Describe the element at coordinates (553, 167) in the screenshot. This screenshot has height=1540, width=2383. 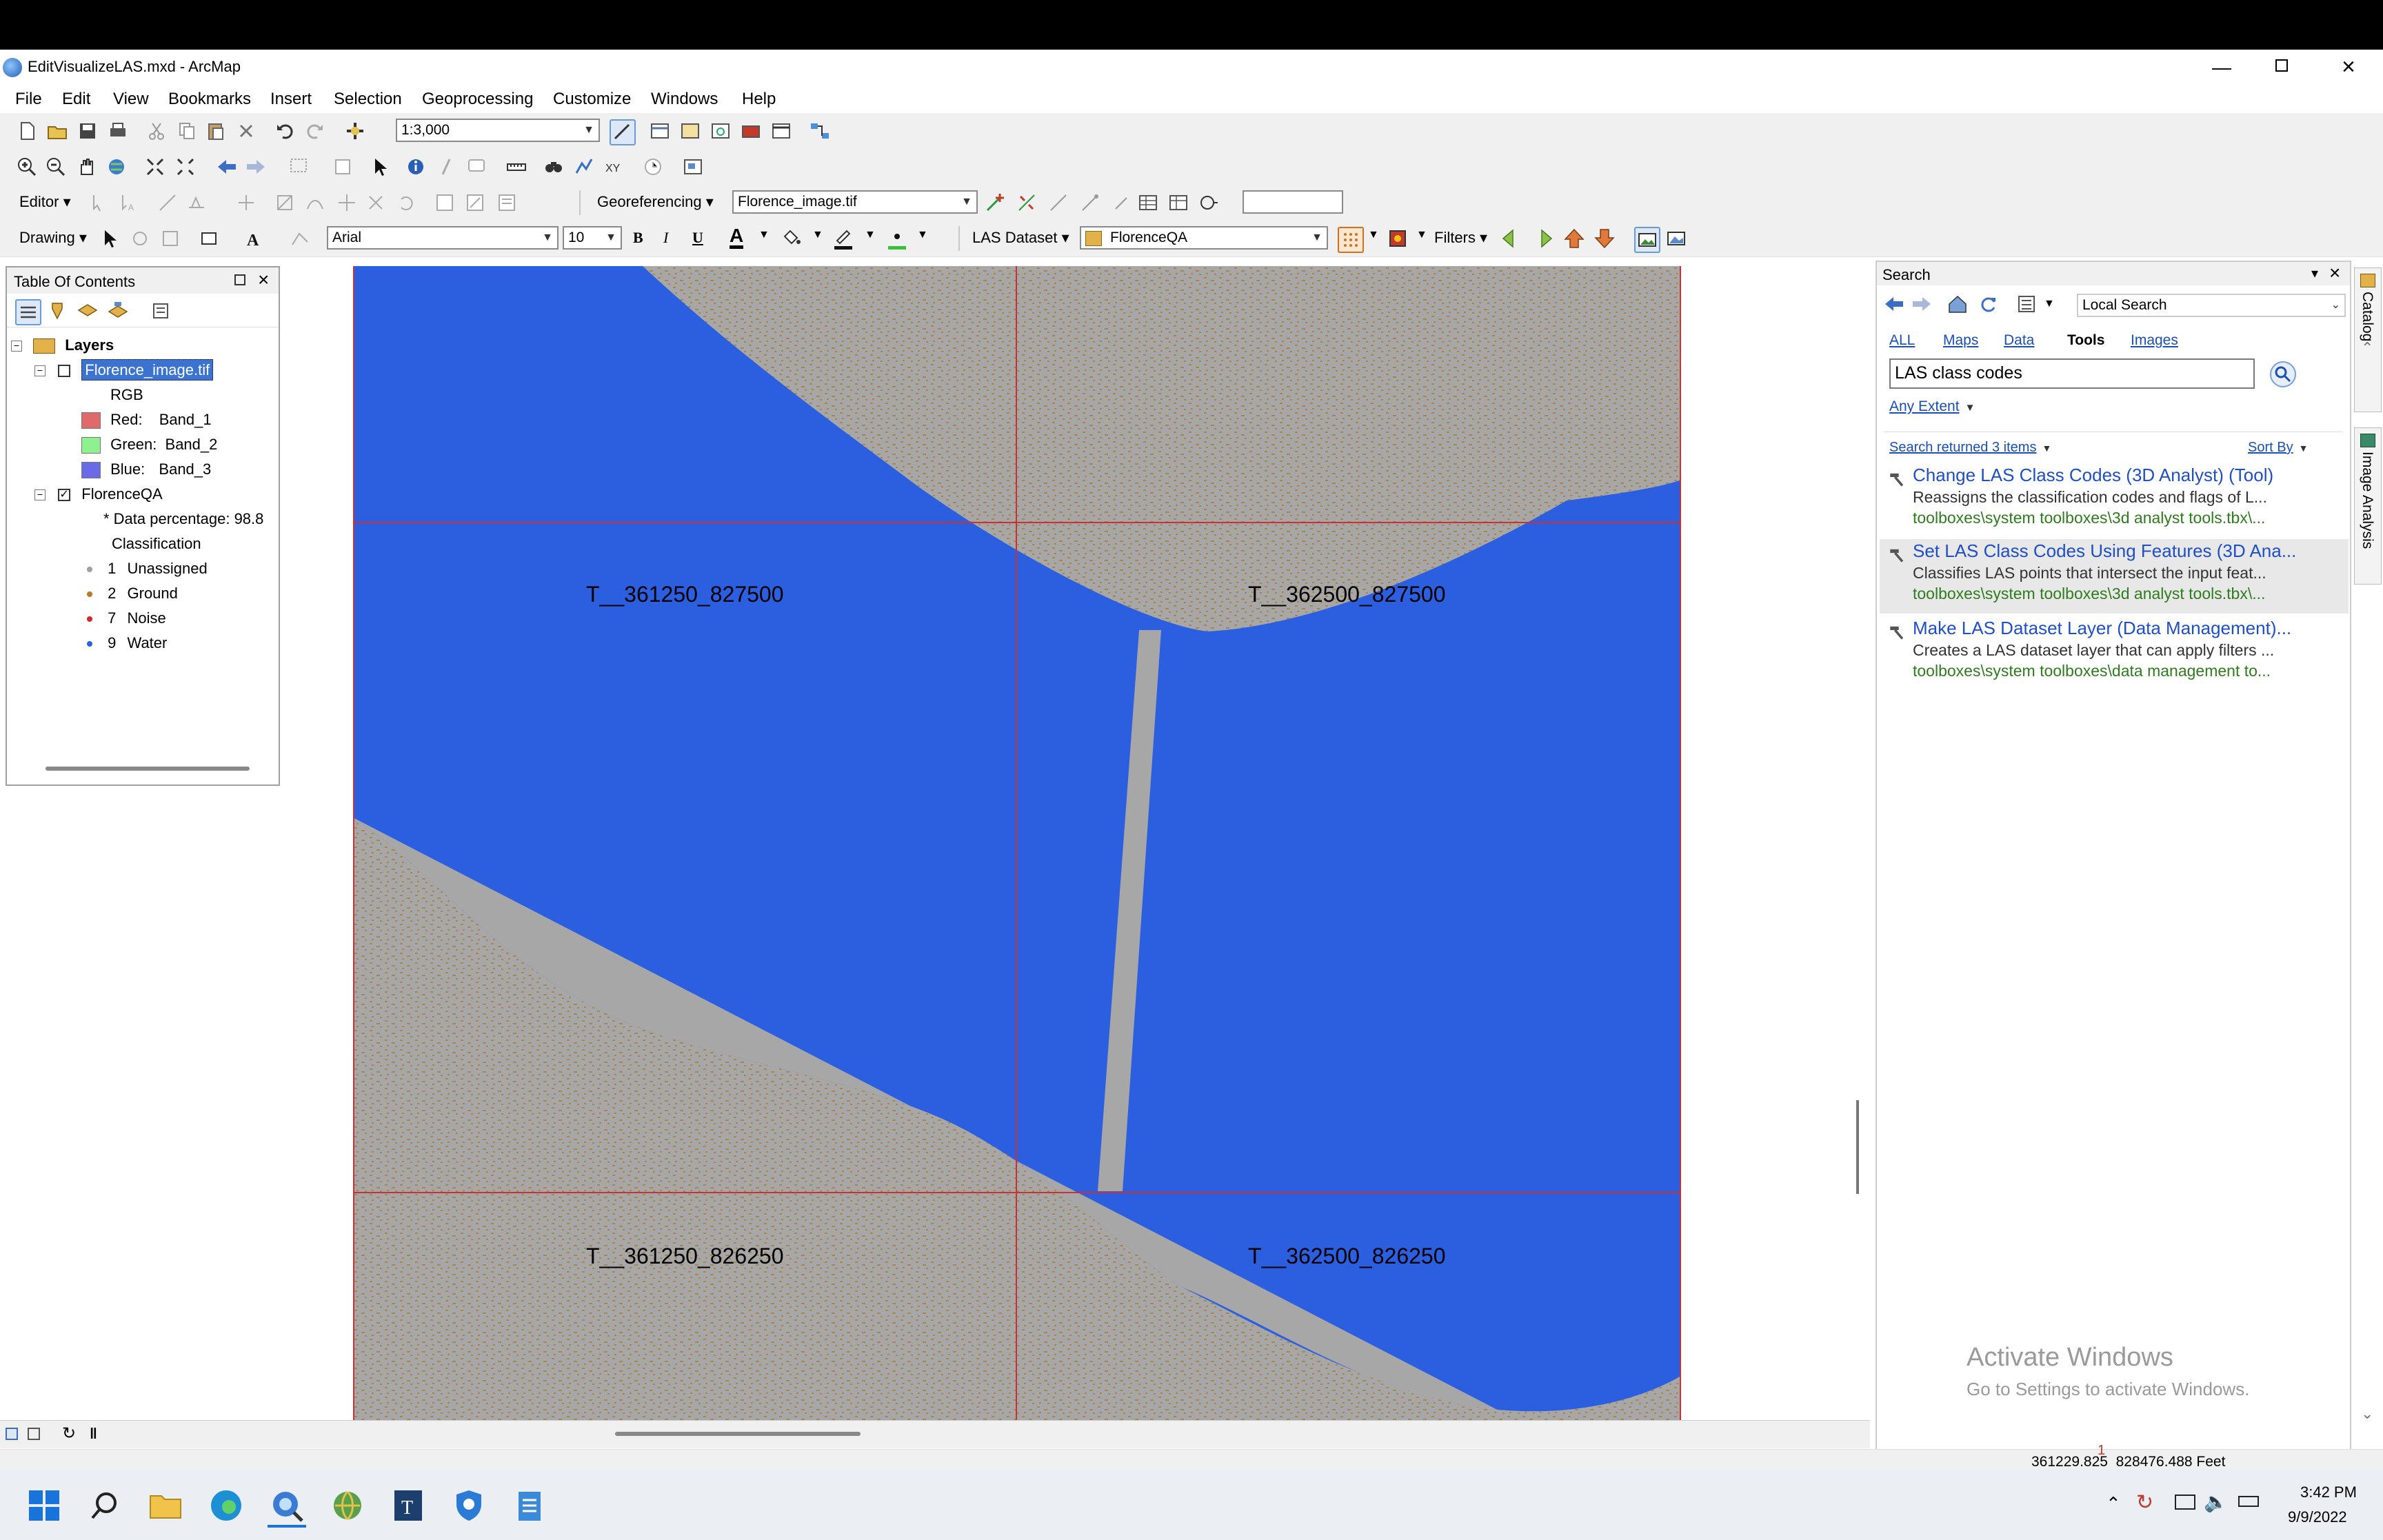
I see `find-icon` at that location.